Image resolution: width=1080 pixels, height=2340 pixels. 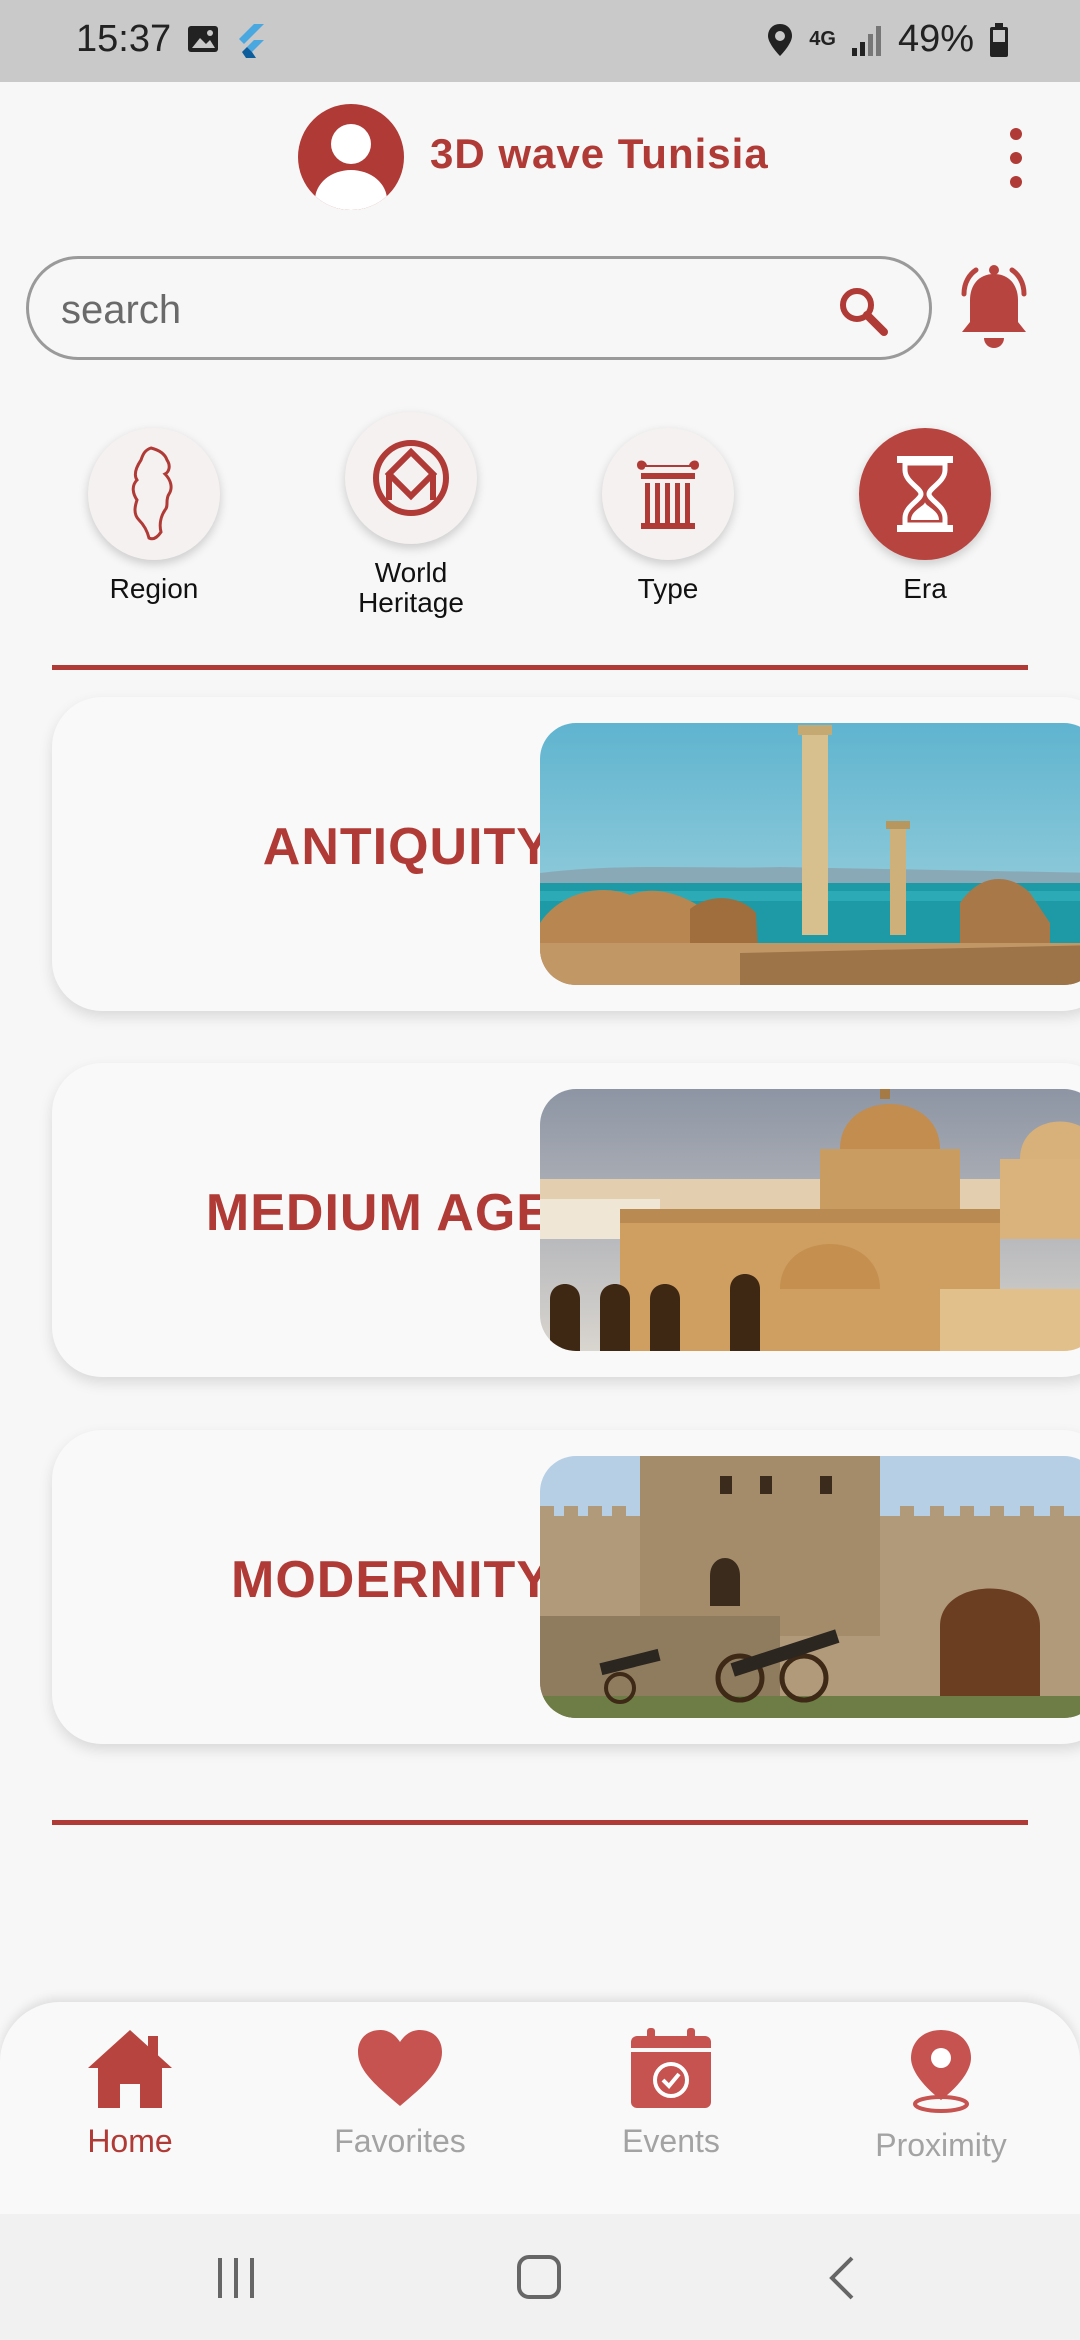 I want to click on filter-region: Region, so click(x=154, y=516).